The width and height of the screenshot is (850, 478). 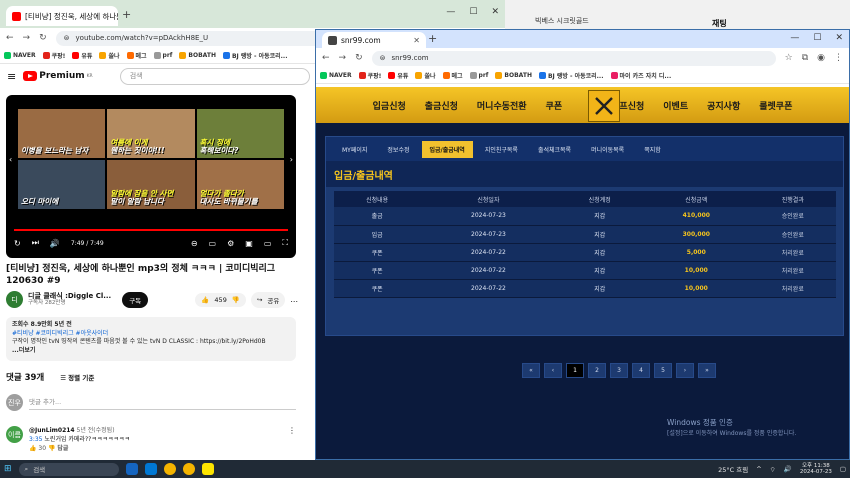 What do you see at coordinates (416, 40) in the screenshot?
I see `close-tab-icon: ✕` at bounding box center [416, 40].